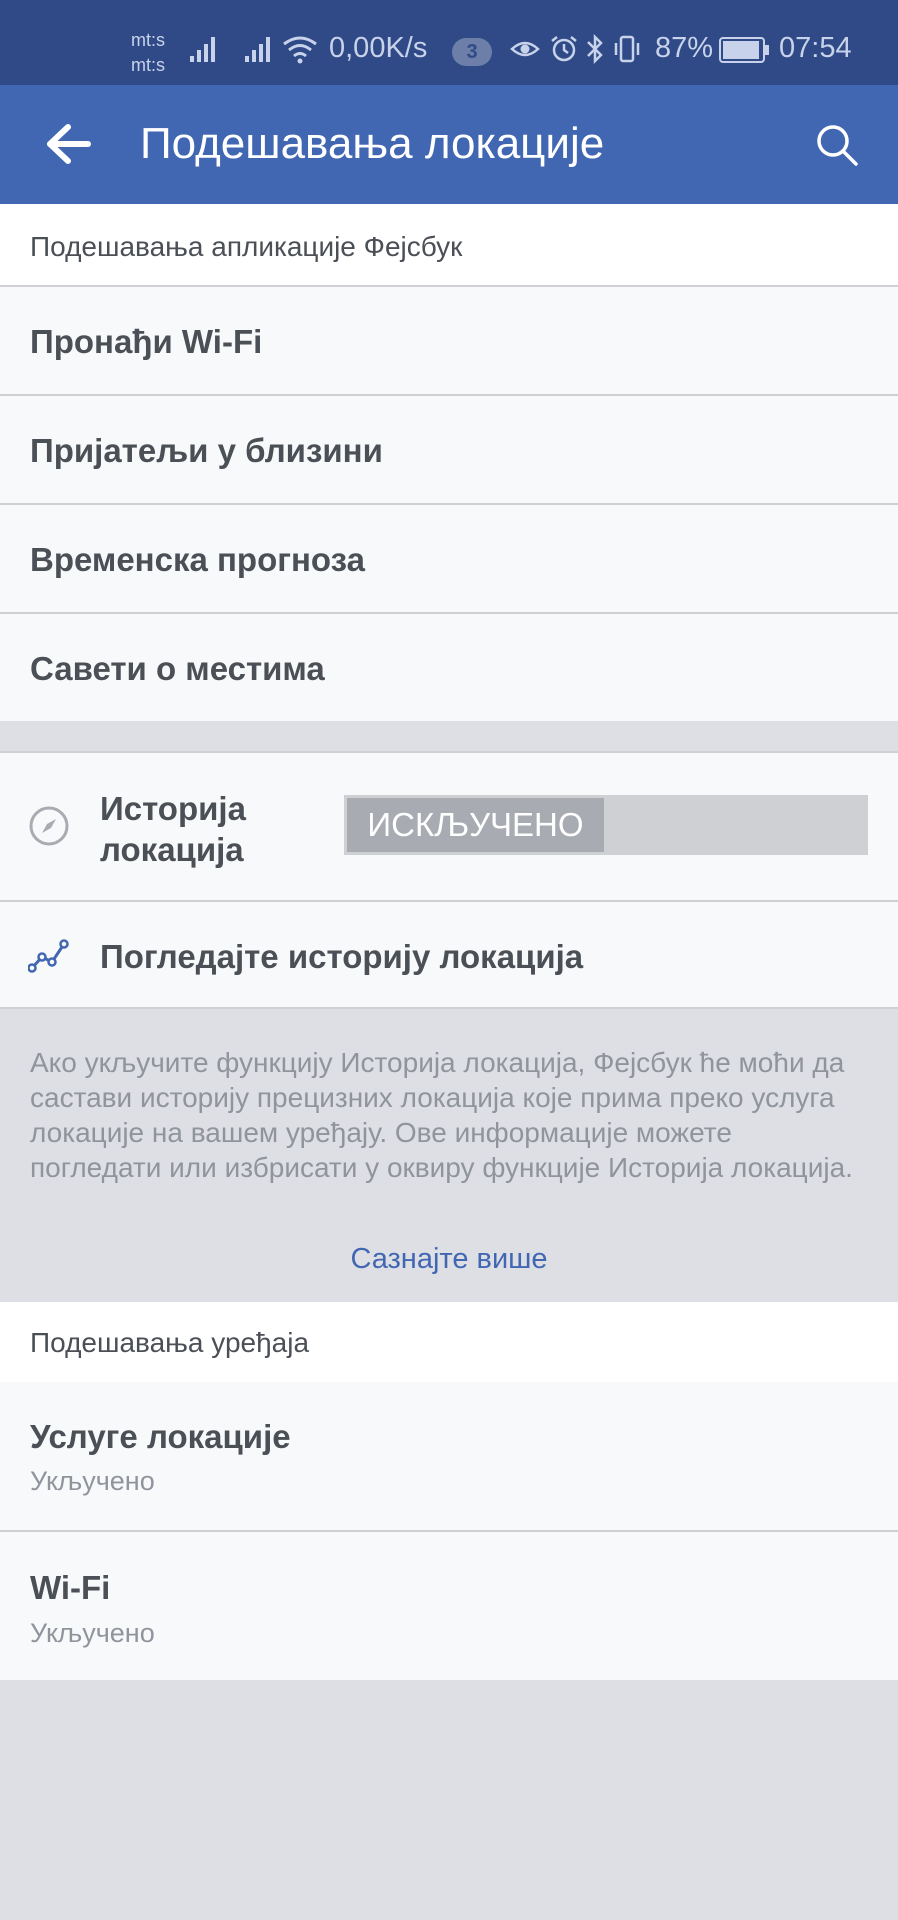  I want to click on app-bar: Подешавања локације, so click(449, 144).